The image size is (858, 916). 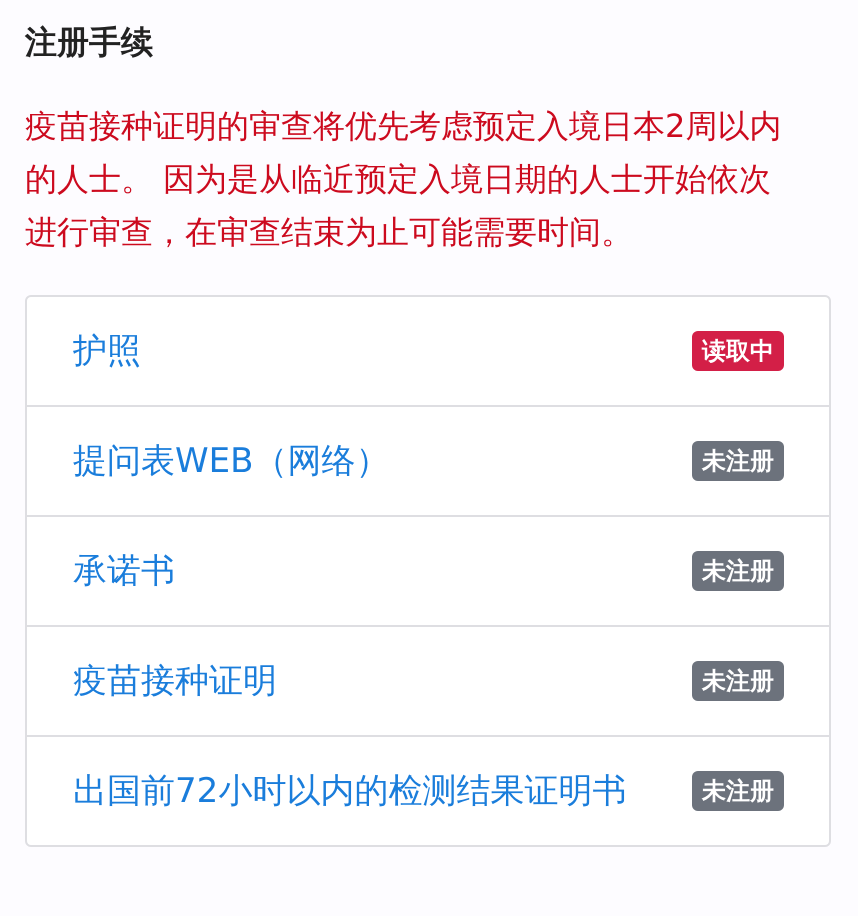 I want to click on section-title: 注册手续, so click(x=89, y=42).